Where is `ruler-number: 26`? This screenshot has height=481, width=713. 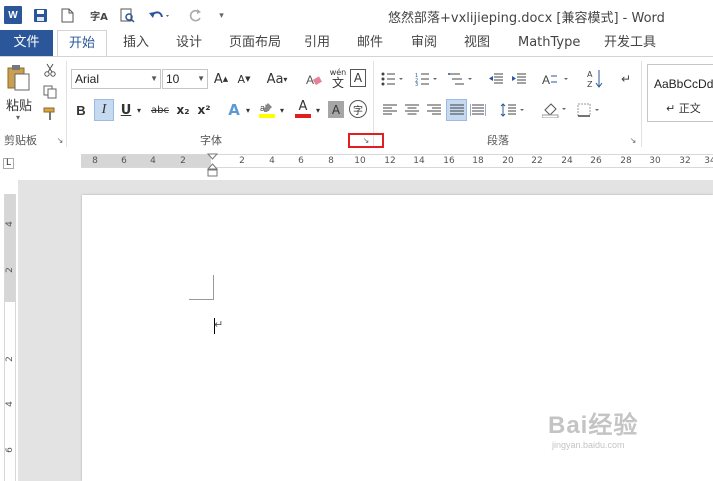
ruler-number: 26 is located at coordinates (596, 161).